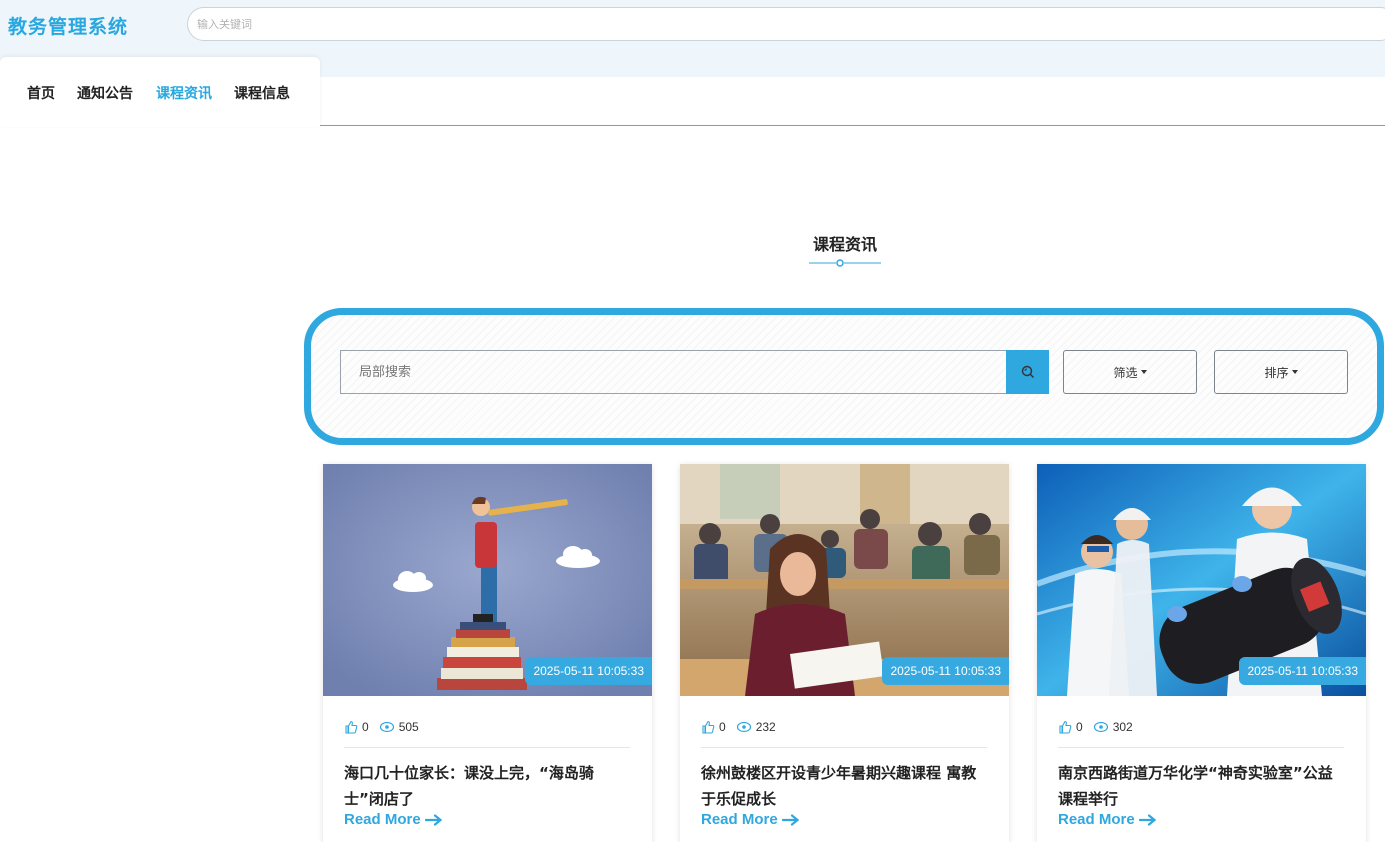 The image size is (1385, 842). What do you see at coordinates (484, 786) in the screenshot?
I see `card-title: 海口几十位家长：课没上完，“海岛骑士”闭店了` at bounding box center [484, 786].